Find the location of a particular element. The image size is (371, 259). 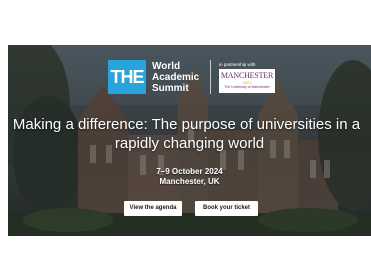

summit-name-line: Summit is located at coordinates (170, 88).